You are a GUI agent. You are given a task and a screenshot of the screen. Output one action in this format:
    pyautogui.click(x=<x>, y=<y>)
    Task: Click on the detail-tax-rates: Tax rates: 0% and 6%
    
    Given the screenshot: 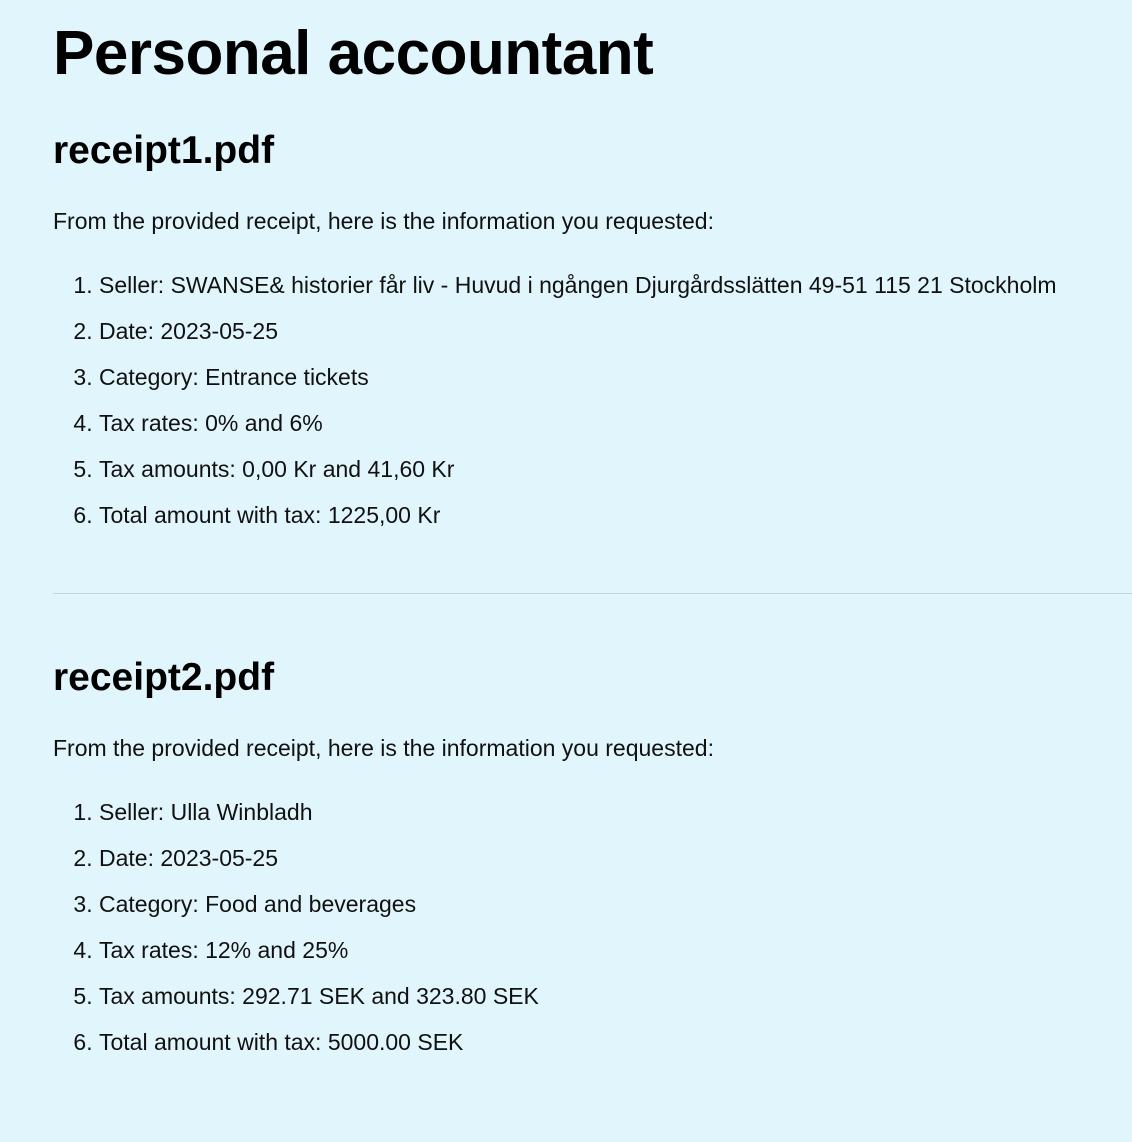 What is the action you would take?
    pyautogui.click(x=615, y=431)
    